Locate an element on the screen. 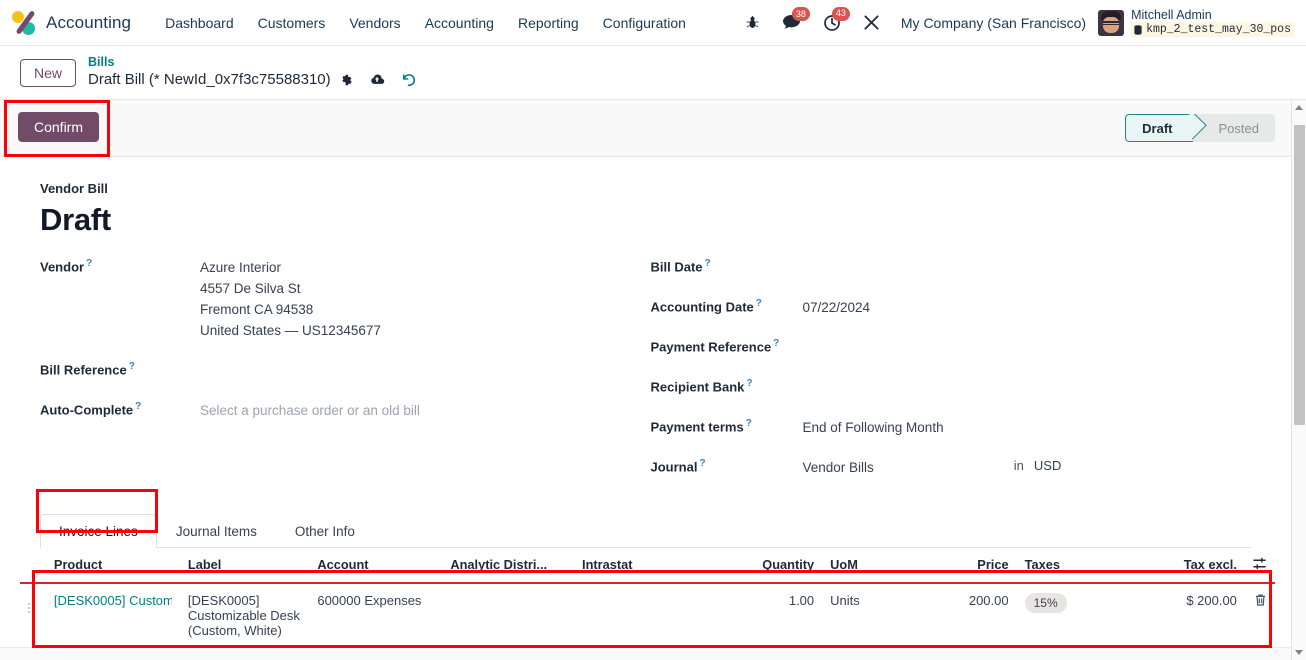 The image size is (1306, 660). field-payment-terms-input: End of Following Month is located at coordinates (873, 428).